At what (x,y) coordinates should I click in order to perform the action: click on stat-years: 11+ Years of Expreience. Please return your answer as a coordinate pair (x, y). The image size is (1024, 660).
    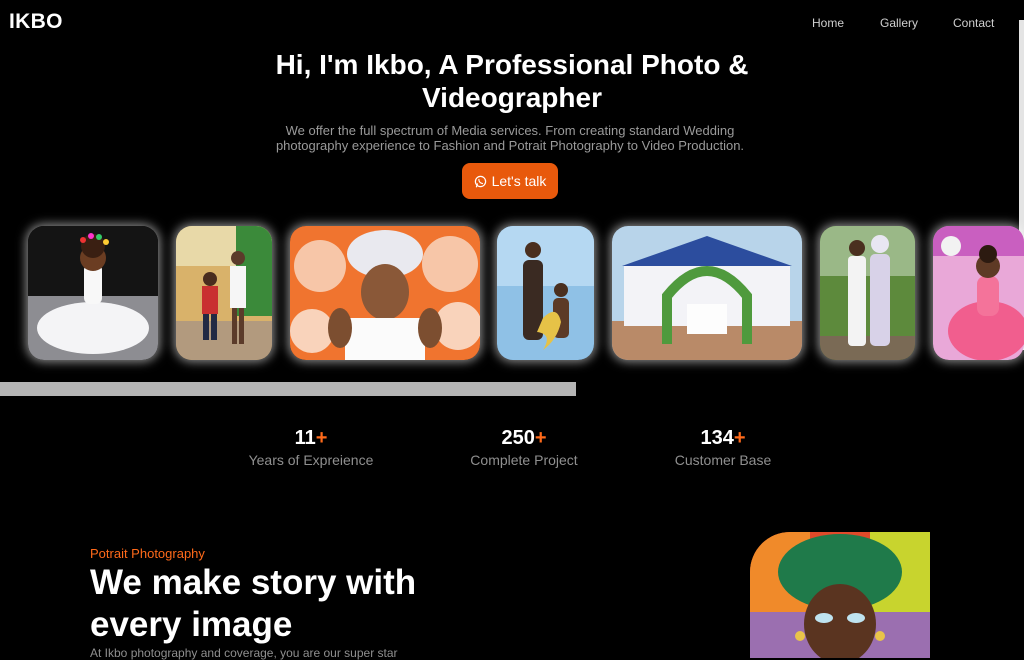
    Looking at the image, I should click on (311, 447).